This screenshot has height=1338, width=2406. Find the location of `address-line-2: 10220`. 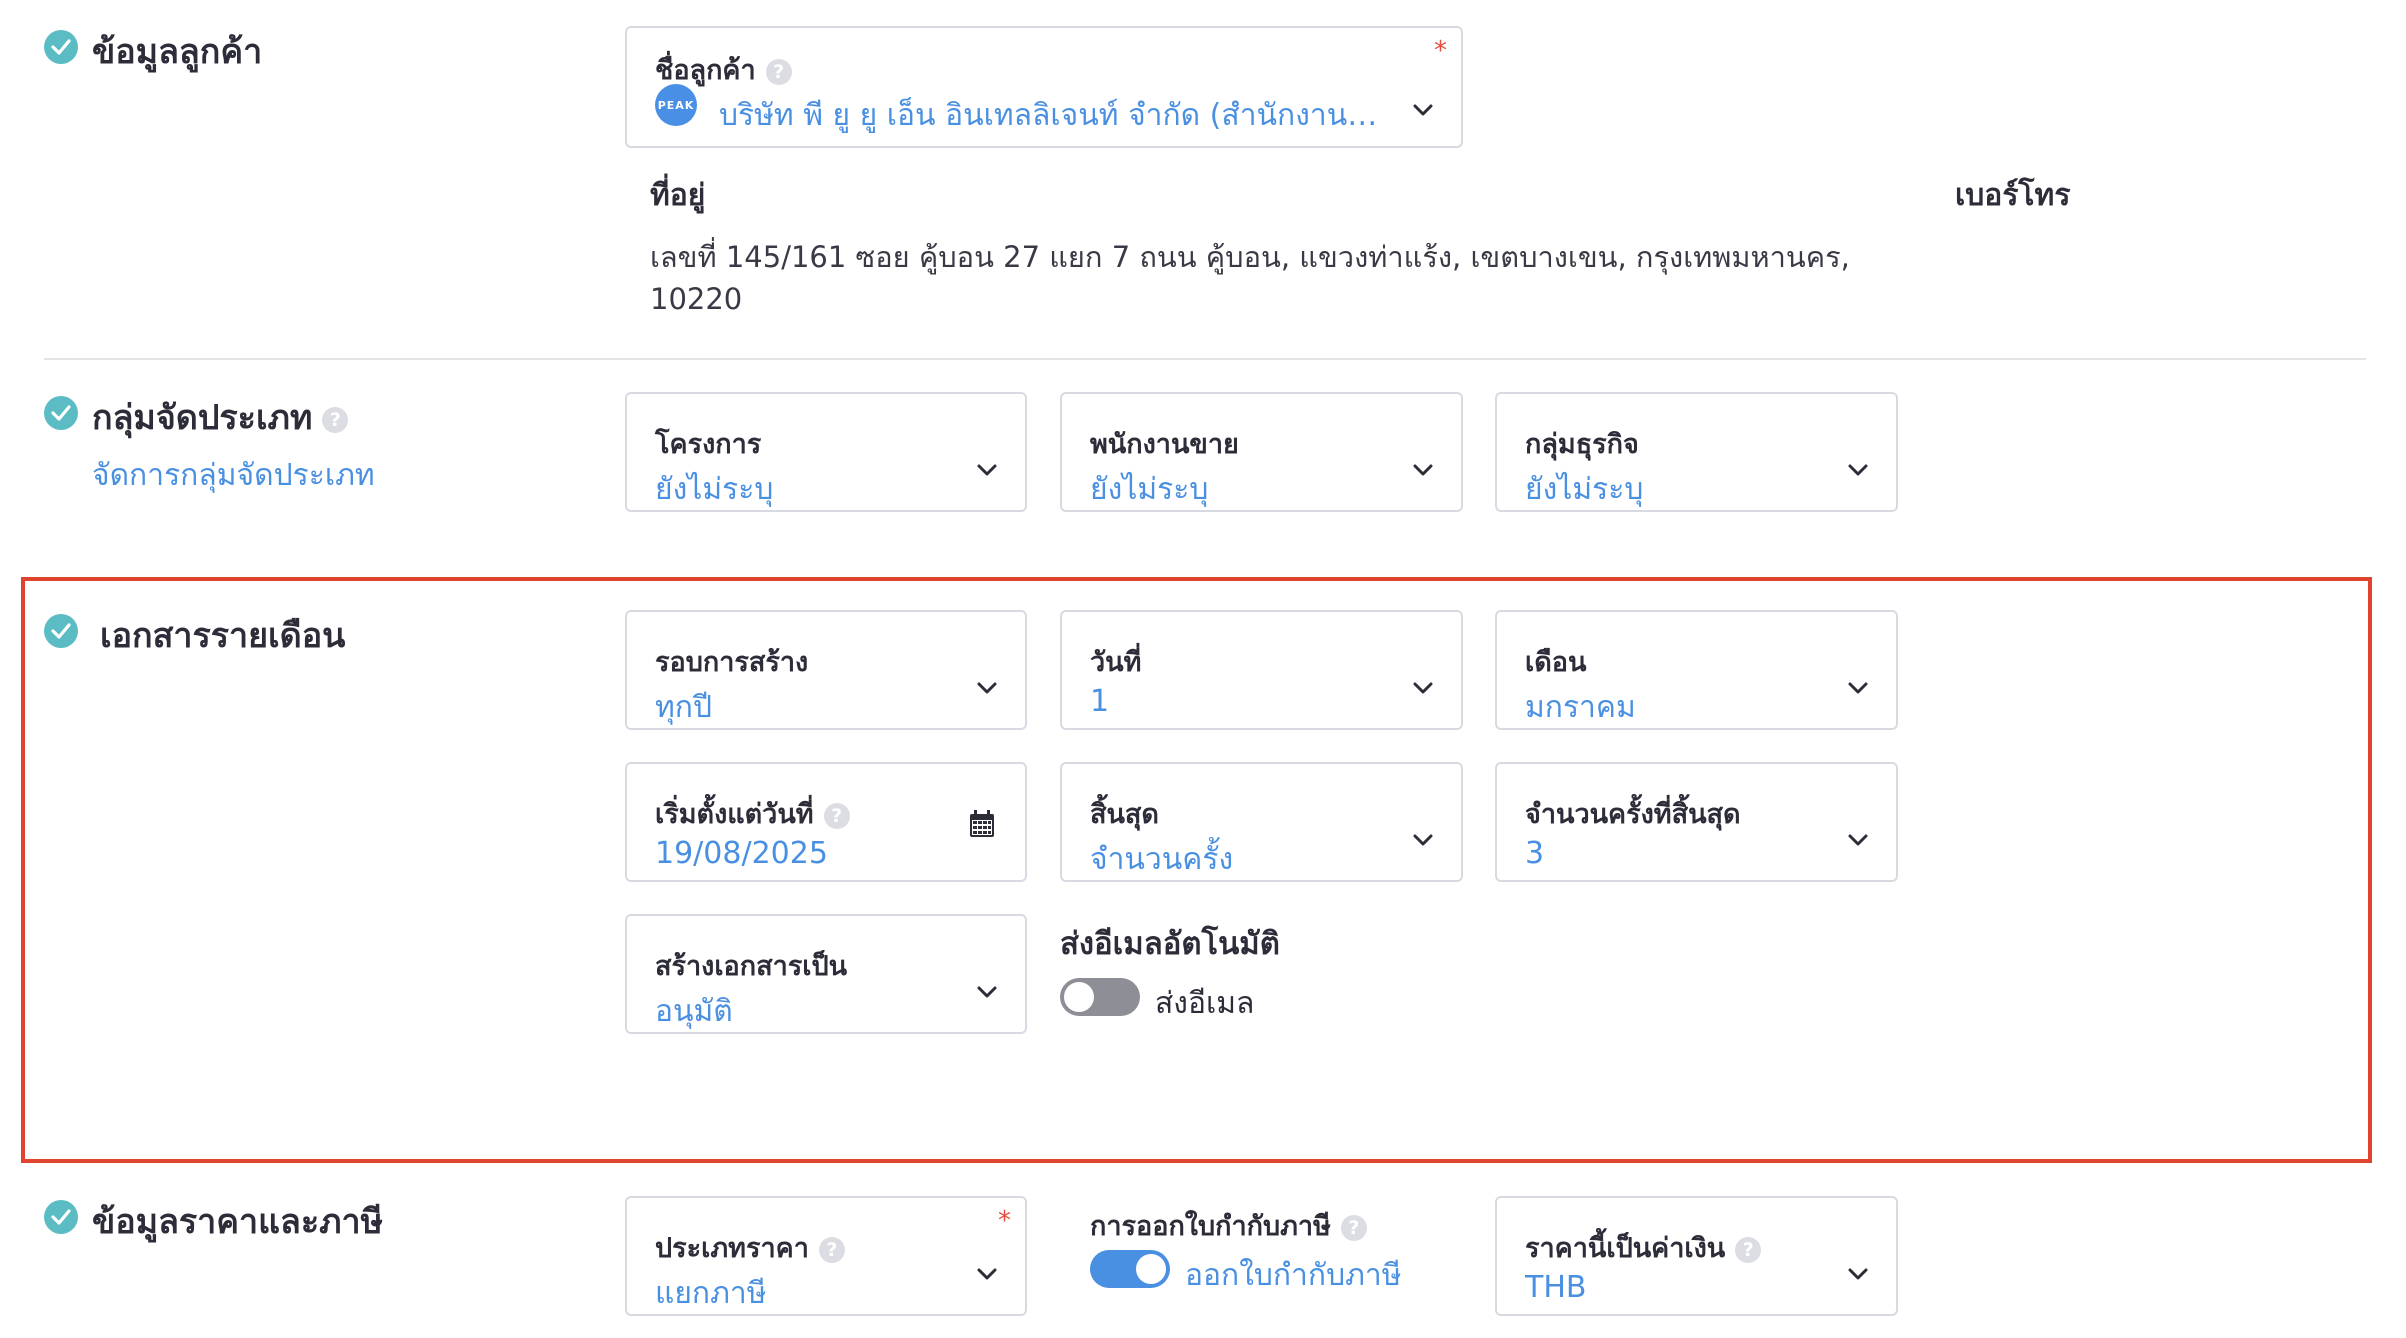

address-line-2: 10220 is located at coordinates (696, 299).